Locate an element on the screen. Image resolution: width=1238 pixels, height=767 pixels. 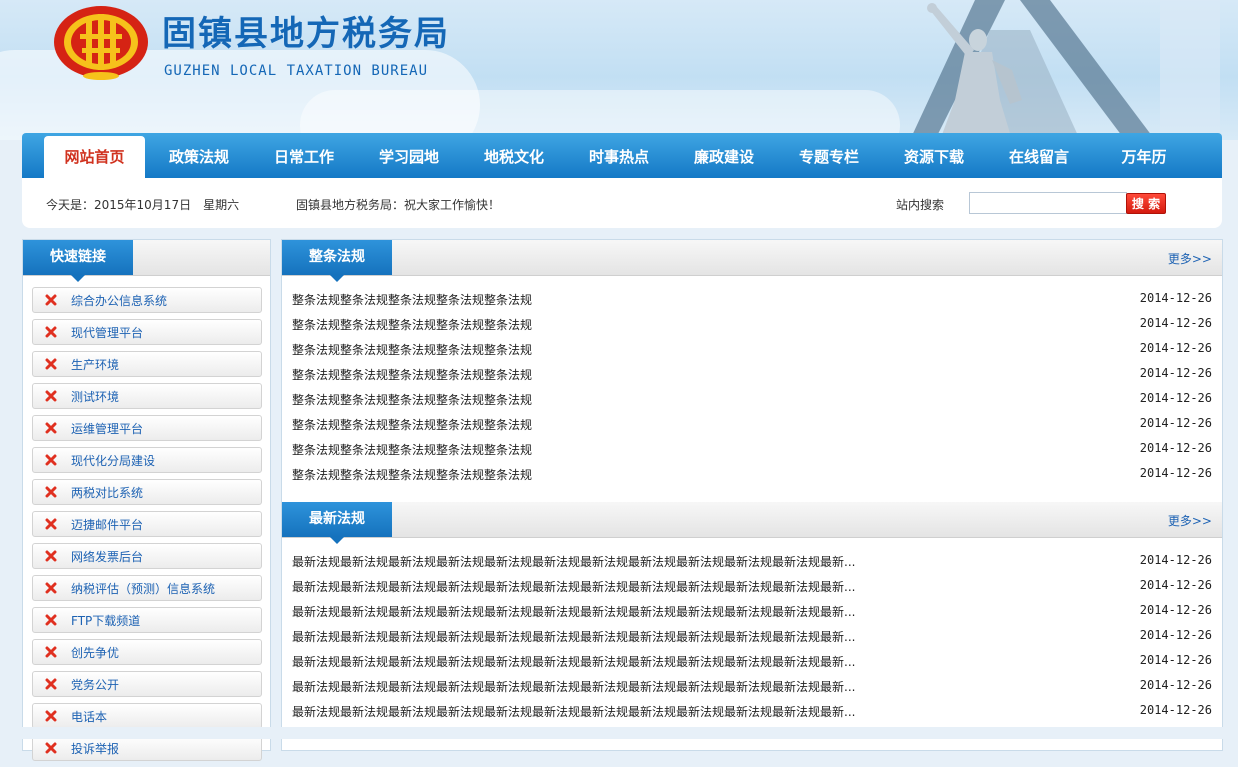
nav-item-hot-news: 时事热点 is located at coordinates (619, 157).